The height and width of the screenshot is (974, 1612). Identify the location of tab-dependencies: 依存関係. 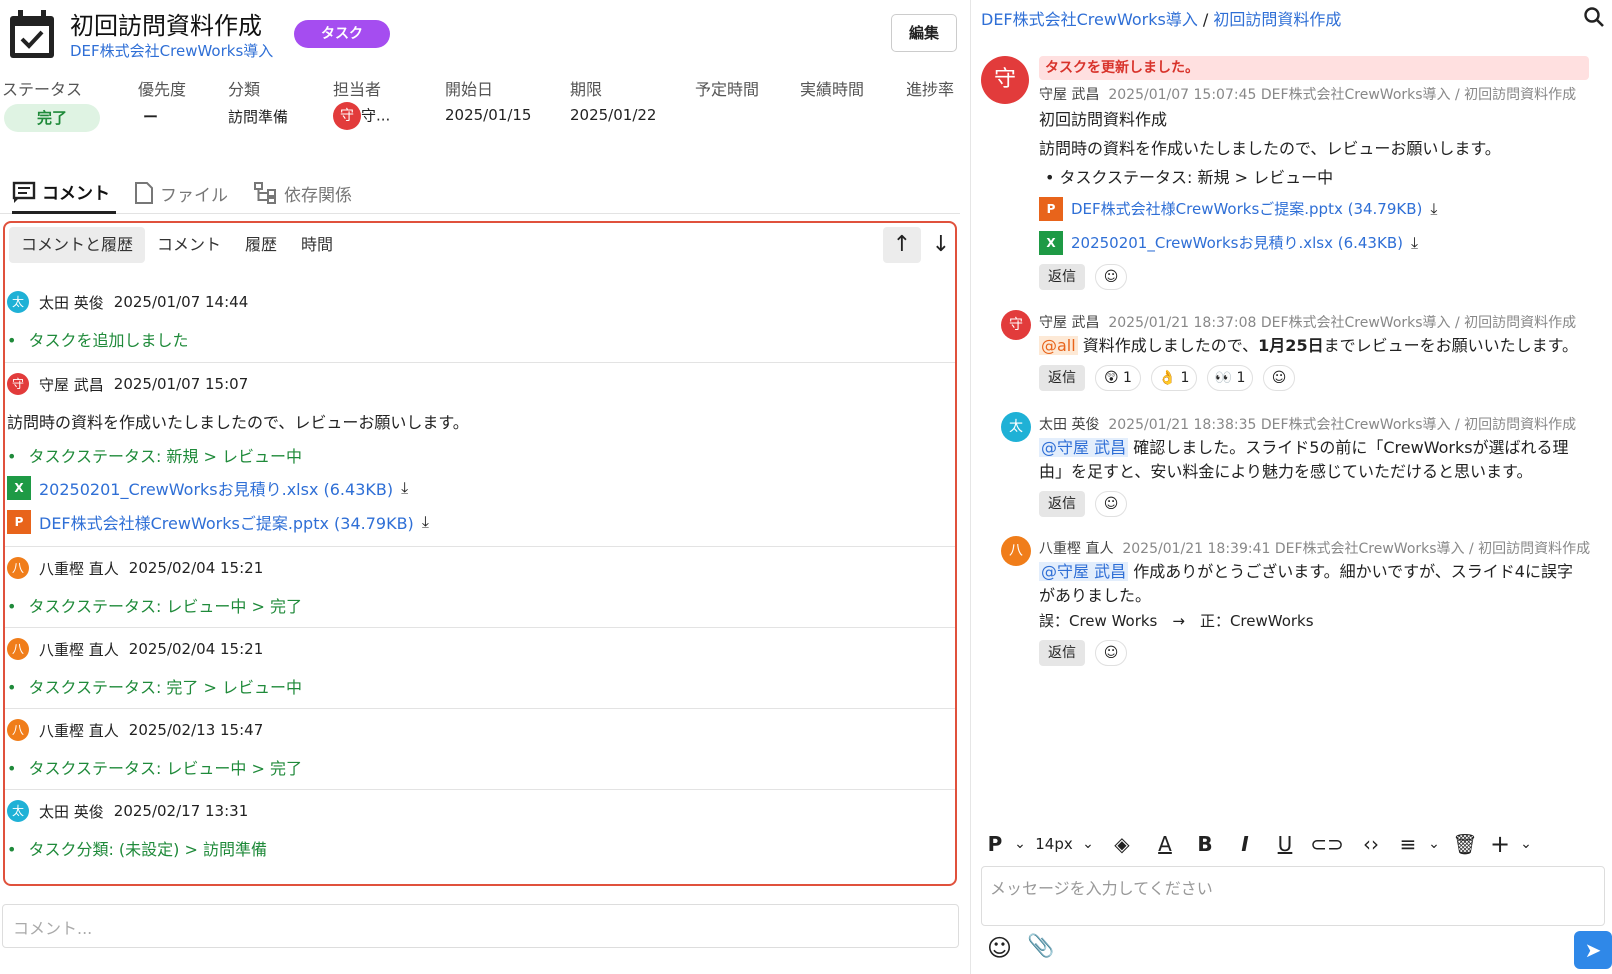
(303, 193).